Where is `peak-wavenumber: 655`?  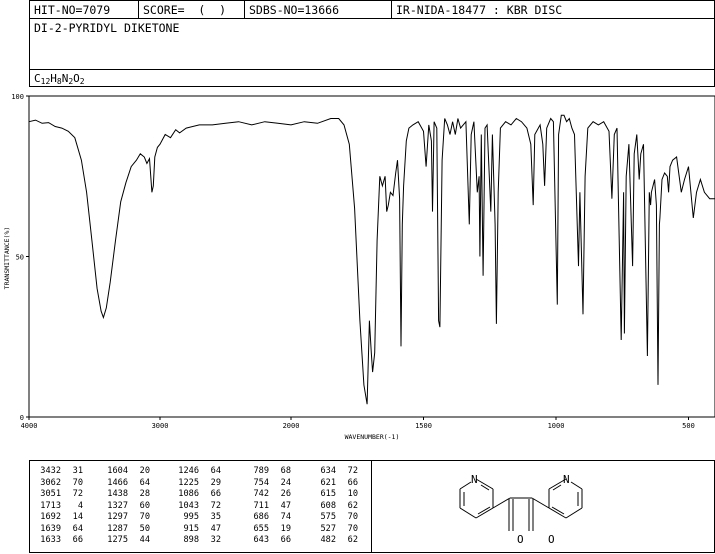
peak-wavenumber: 655 is located at coordinates (261, 528).